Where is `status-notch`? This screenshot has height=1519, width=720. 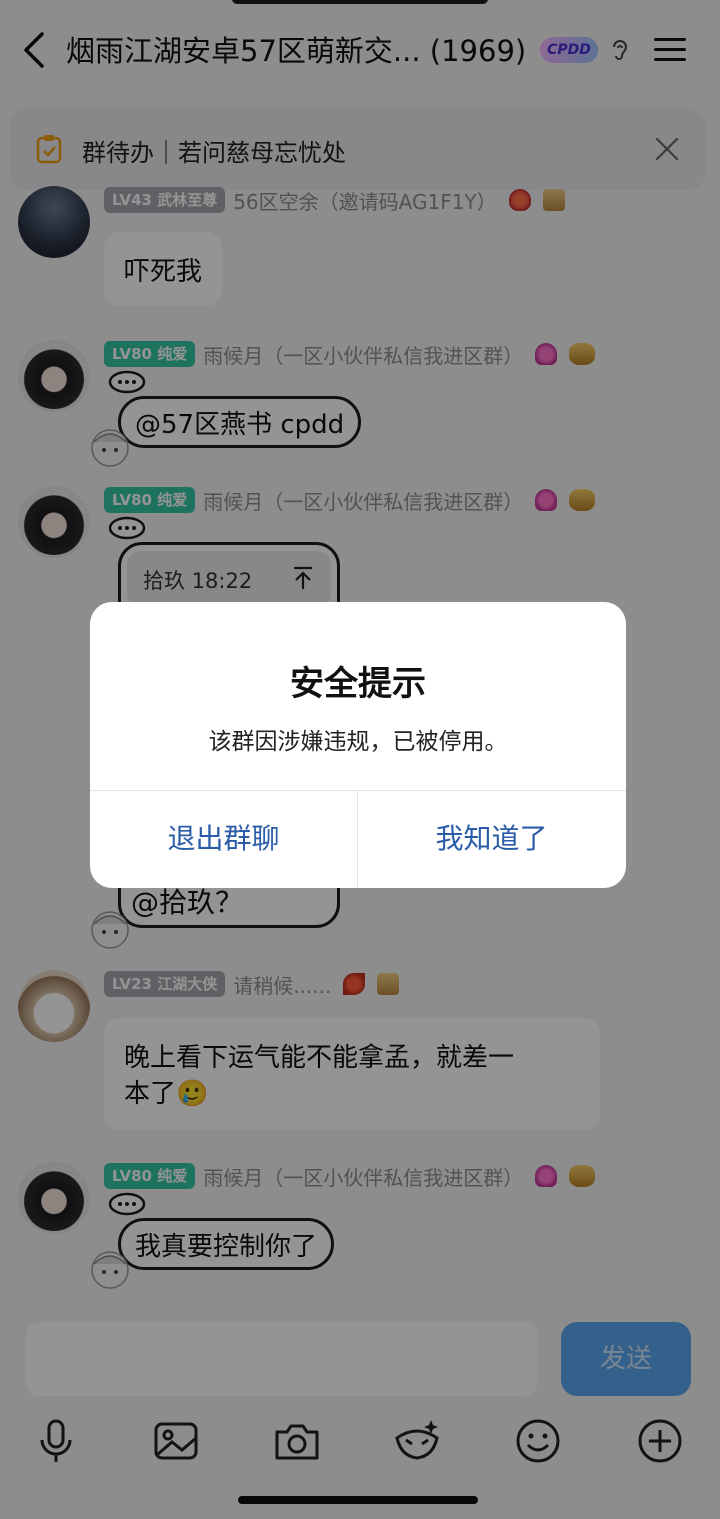
status-notch is located at coordinates (360, 2).